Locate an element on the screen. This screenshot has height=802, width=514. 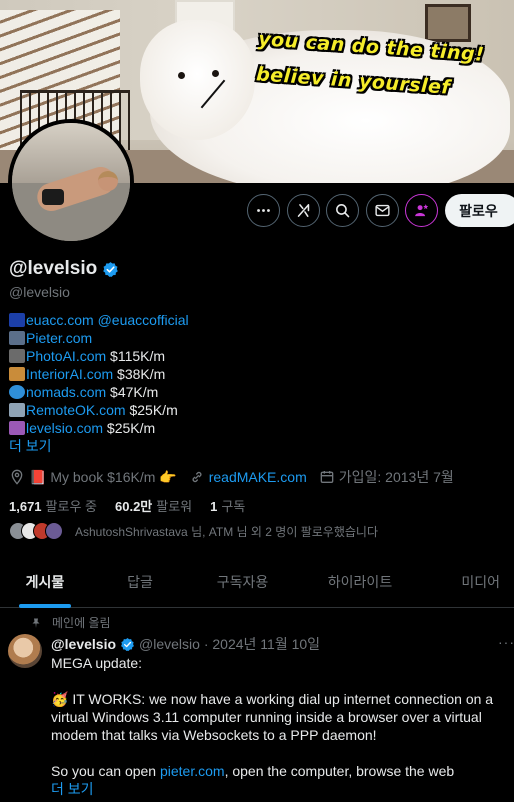
bio-revenue: $115K/m is located at coordinates (138, 356).